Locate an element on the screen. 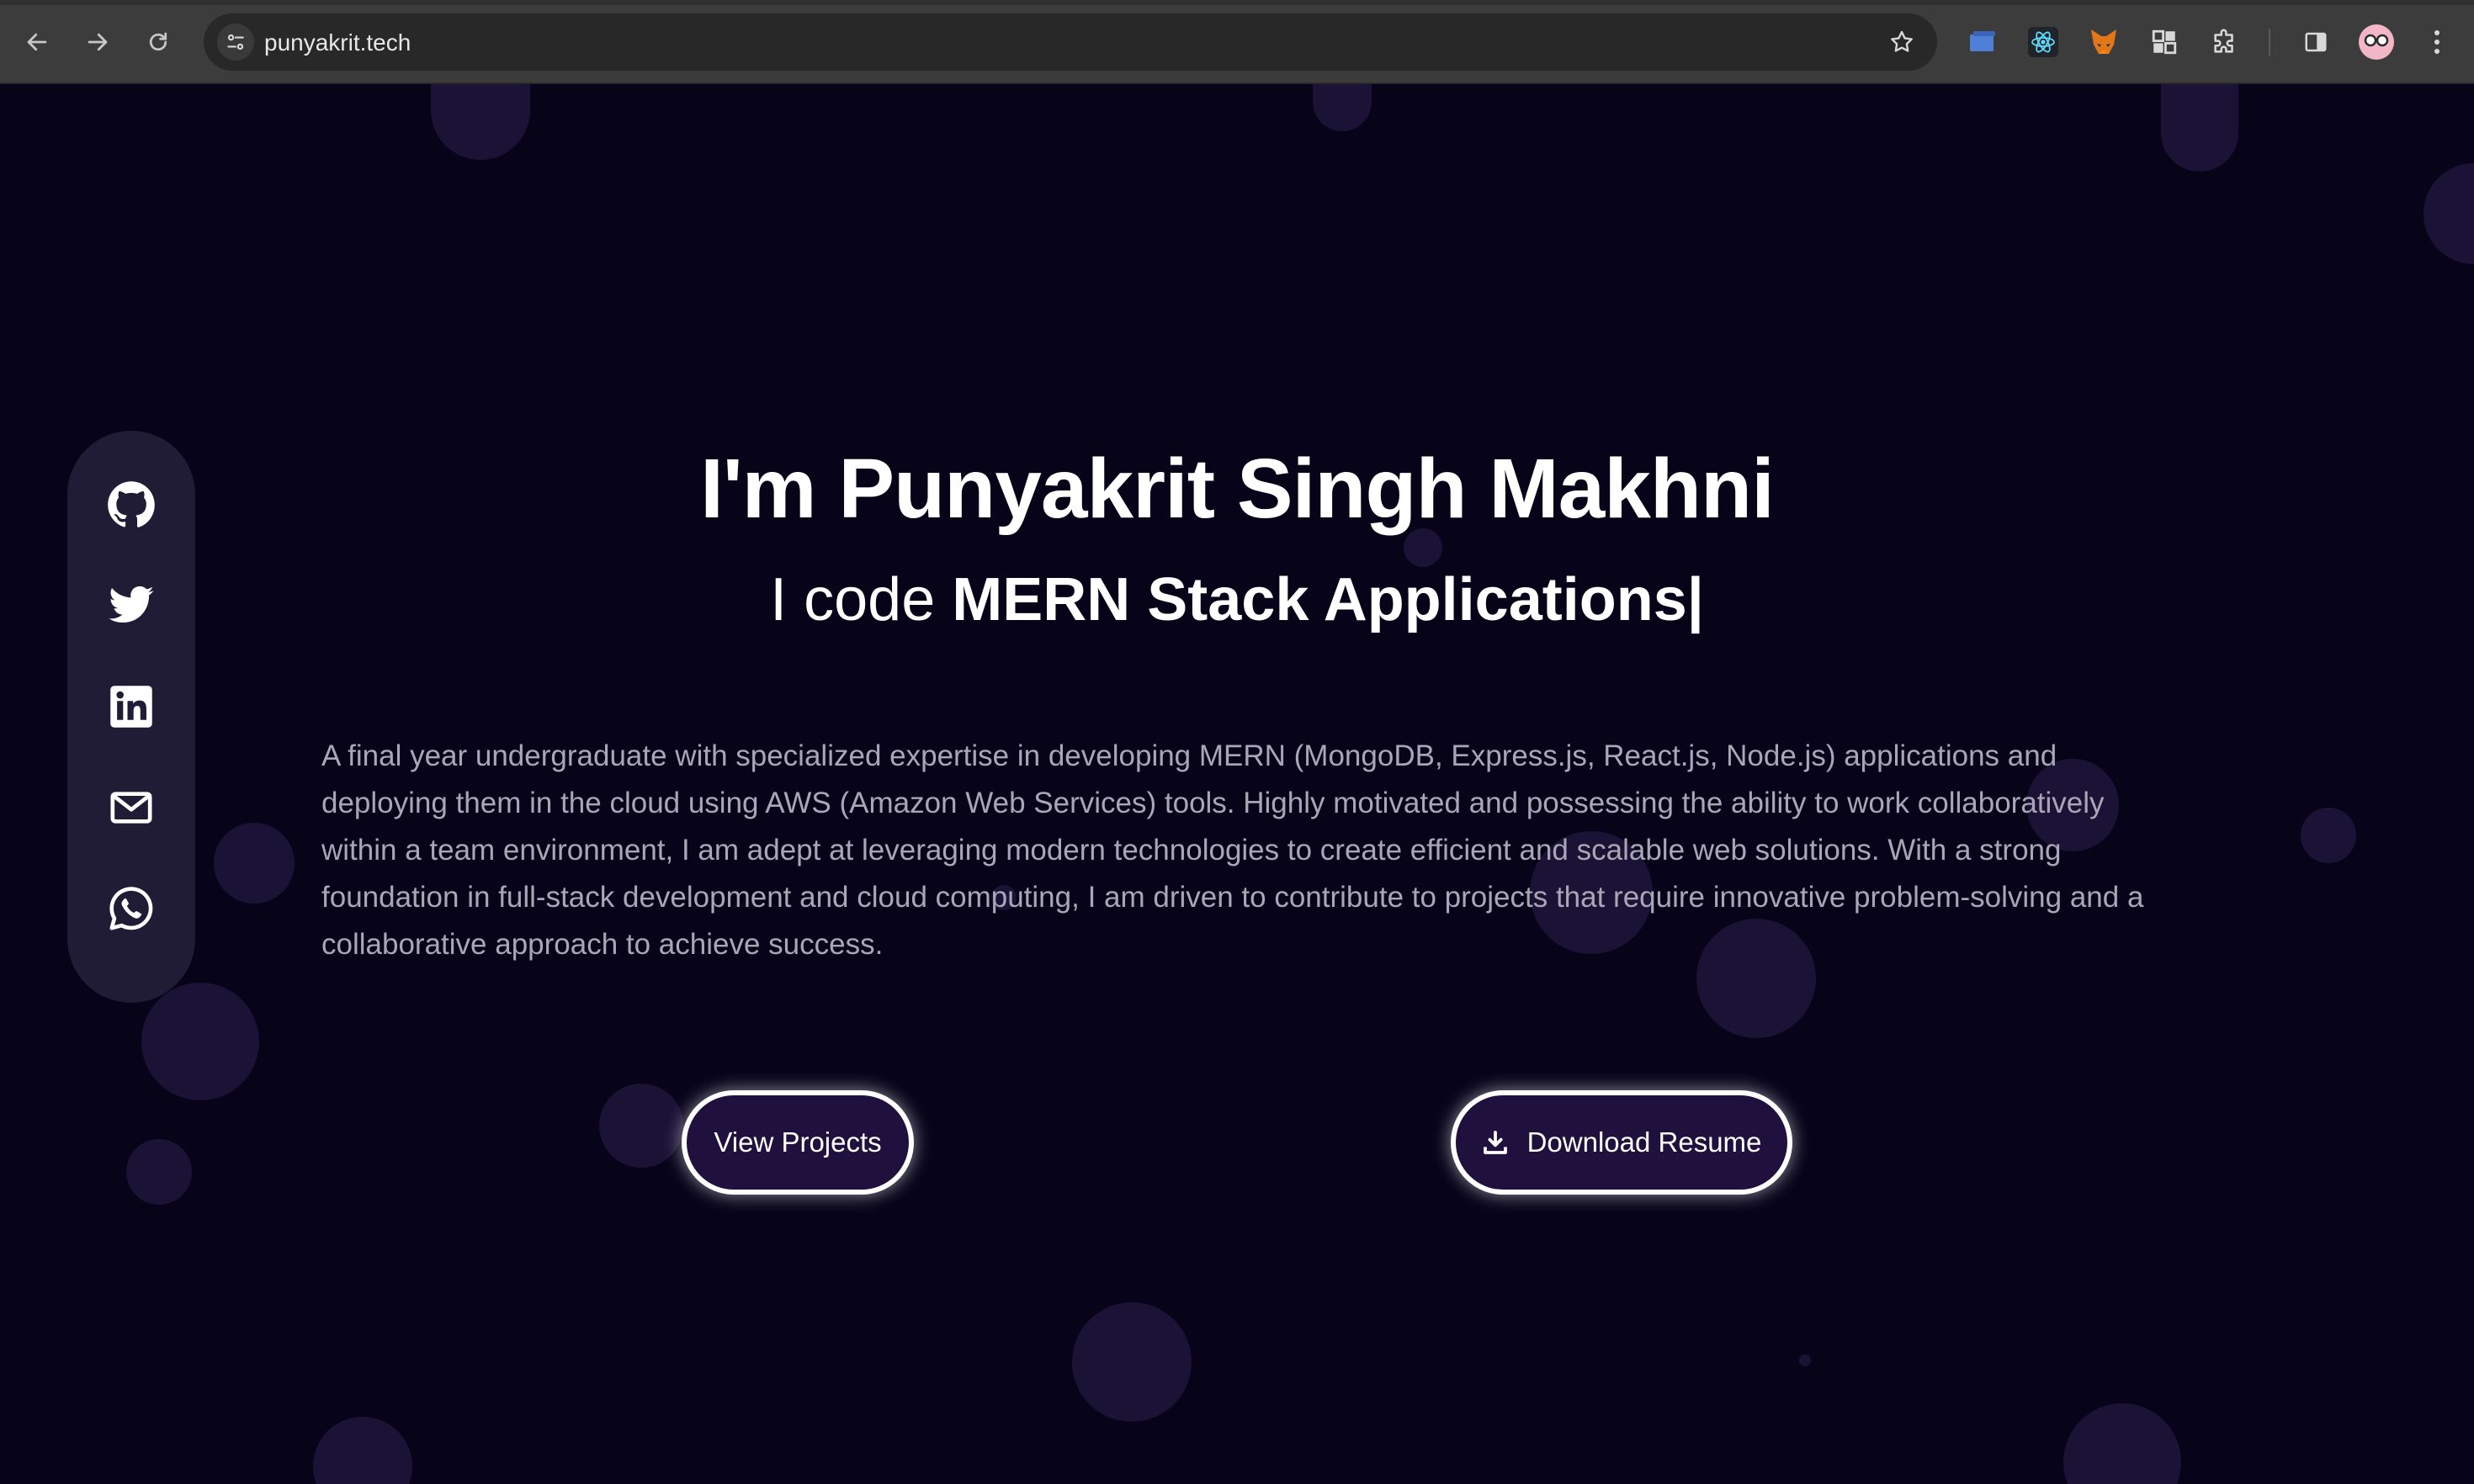 The image size is (2474, 1484). linkedin-link is located at coordinates (131, 706).